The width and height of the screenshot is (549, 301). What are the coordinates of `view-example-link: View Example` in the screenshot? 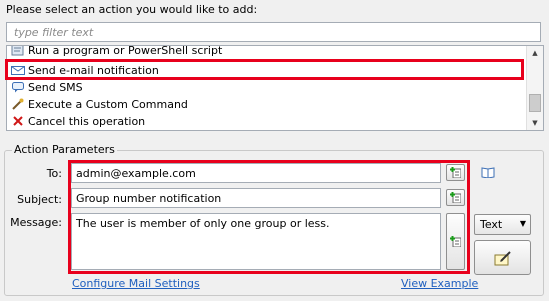 It's located at (439, 283).